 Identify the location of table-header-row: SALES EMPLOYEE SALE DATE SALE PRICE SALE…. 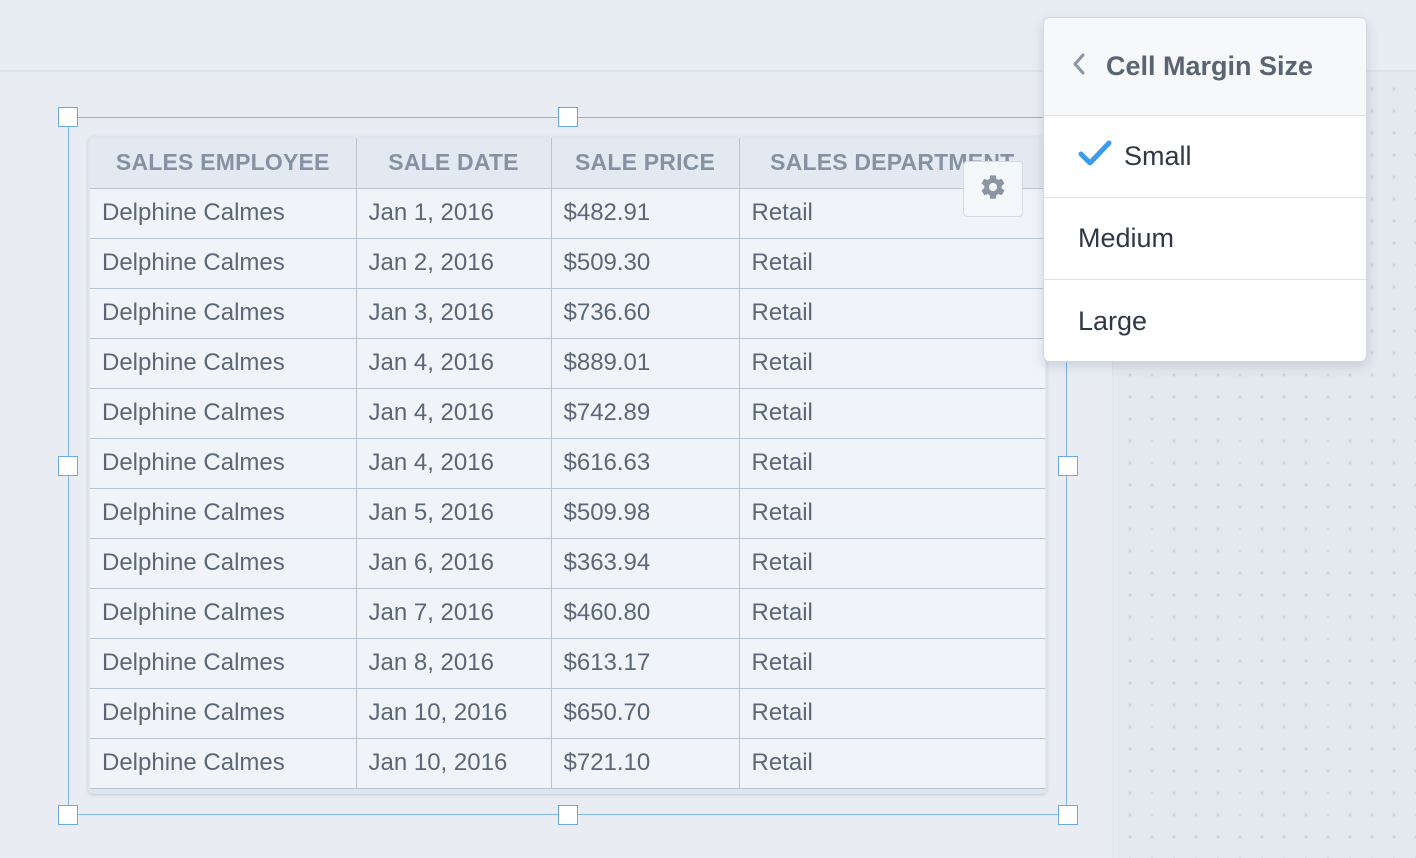
(567, 163).